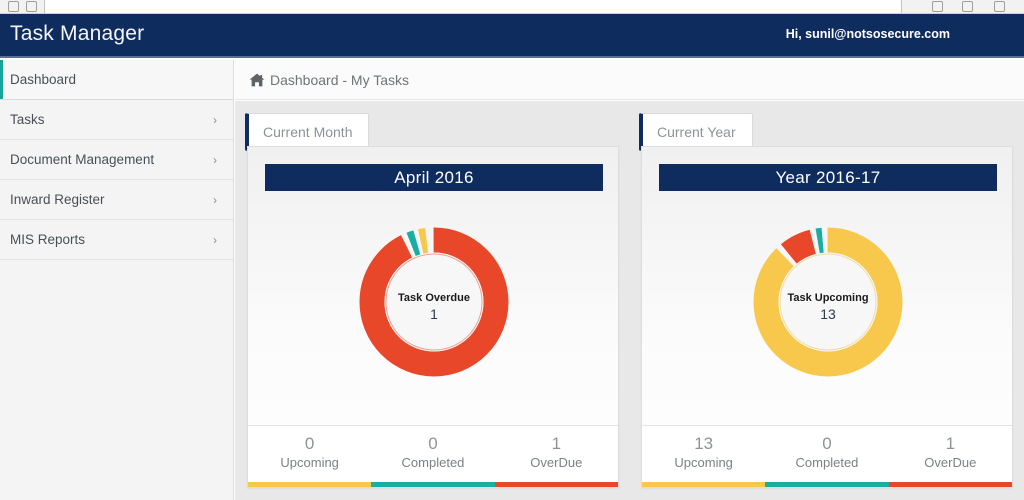 The image size is (1024, 500). What do you see at coordinates (13, 6) in the screenshot?
I see `back-icon` at bounding box center [13, 6].